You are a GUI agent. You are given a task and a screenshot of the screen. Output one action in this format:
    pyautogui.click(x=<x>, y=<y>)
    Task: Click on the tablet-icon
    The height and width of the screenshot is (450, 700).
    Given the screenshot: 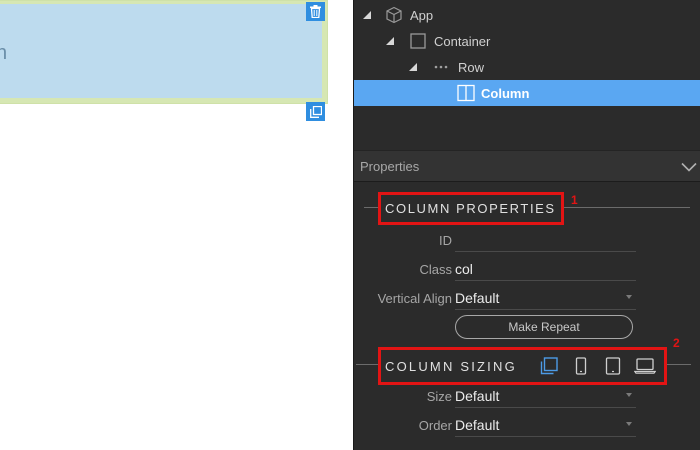 What is the action you would take?
    pyautogui.click(x=613, y=366)
    